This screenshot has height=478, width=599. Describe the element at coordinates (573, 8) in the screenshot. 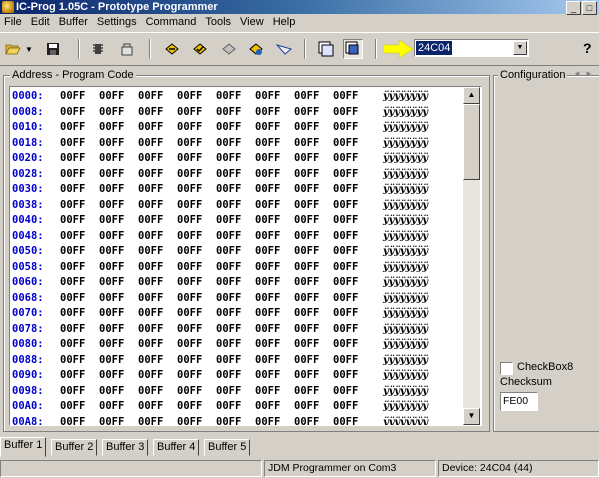

I see `minimize-button: _` at that location.